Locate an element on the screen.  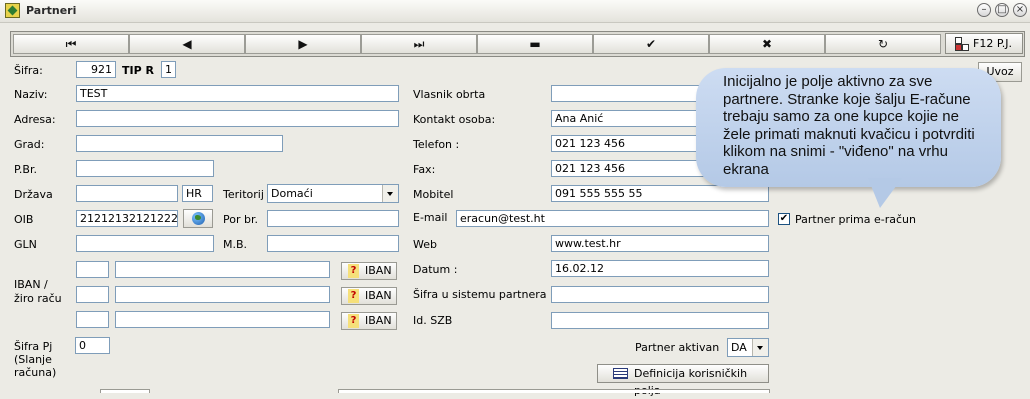
definicija-polja-button: Definicija korisničkih polja is located at coordinates (683, 380).